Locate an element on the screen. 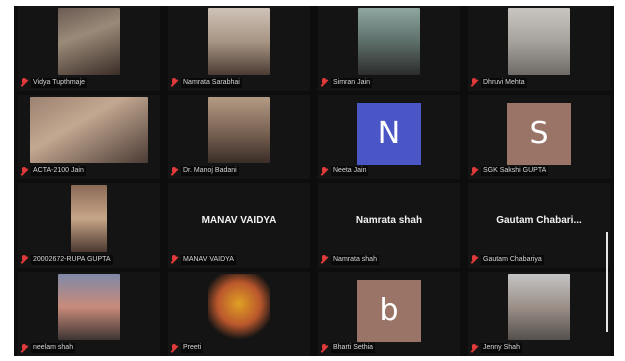 The image size is (625, 361). participant-name: 20002672-RUPA GUPTA is located at coordinates (72, 259).